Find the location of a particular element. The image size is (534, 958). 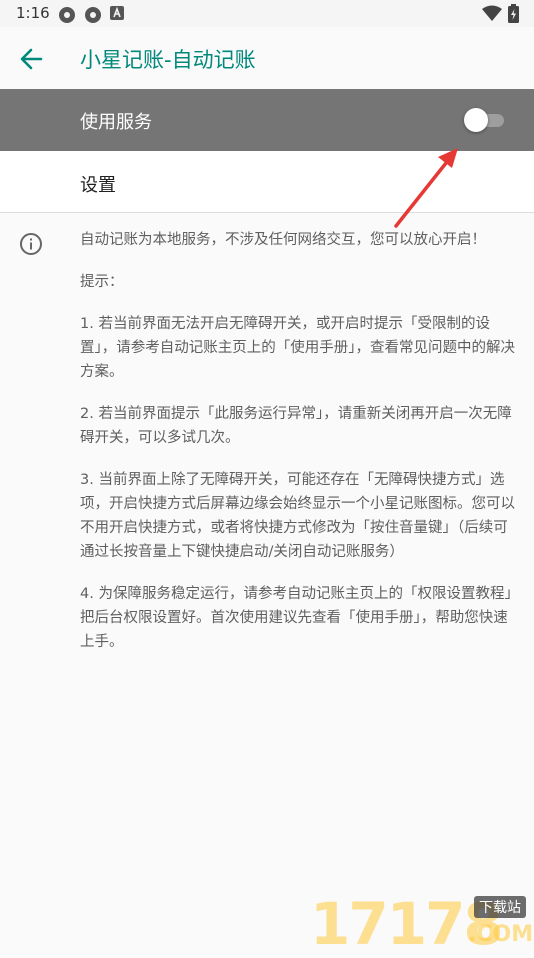

battery-icon is located at coordinates (513, 13).